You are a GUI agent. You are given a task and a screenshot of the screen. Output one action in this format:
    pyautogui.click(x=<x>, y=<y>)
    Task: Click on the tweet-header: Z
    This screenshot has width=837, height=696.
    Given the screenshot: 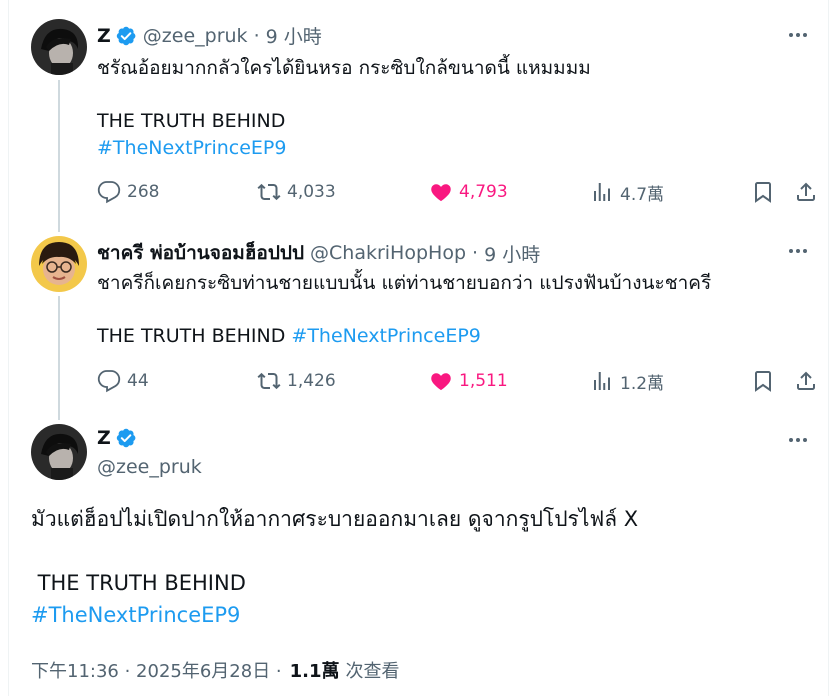 What is the action you would take?
    pyautogui.click(x=117, y=438)
    